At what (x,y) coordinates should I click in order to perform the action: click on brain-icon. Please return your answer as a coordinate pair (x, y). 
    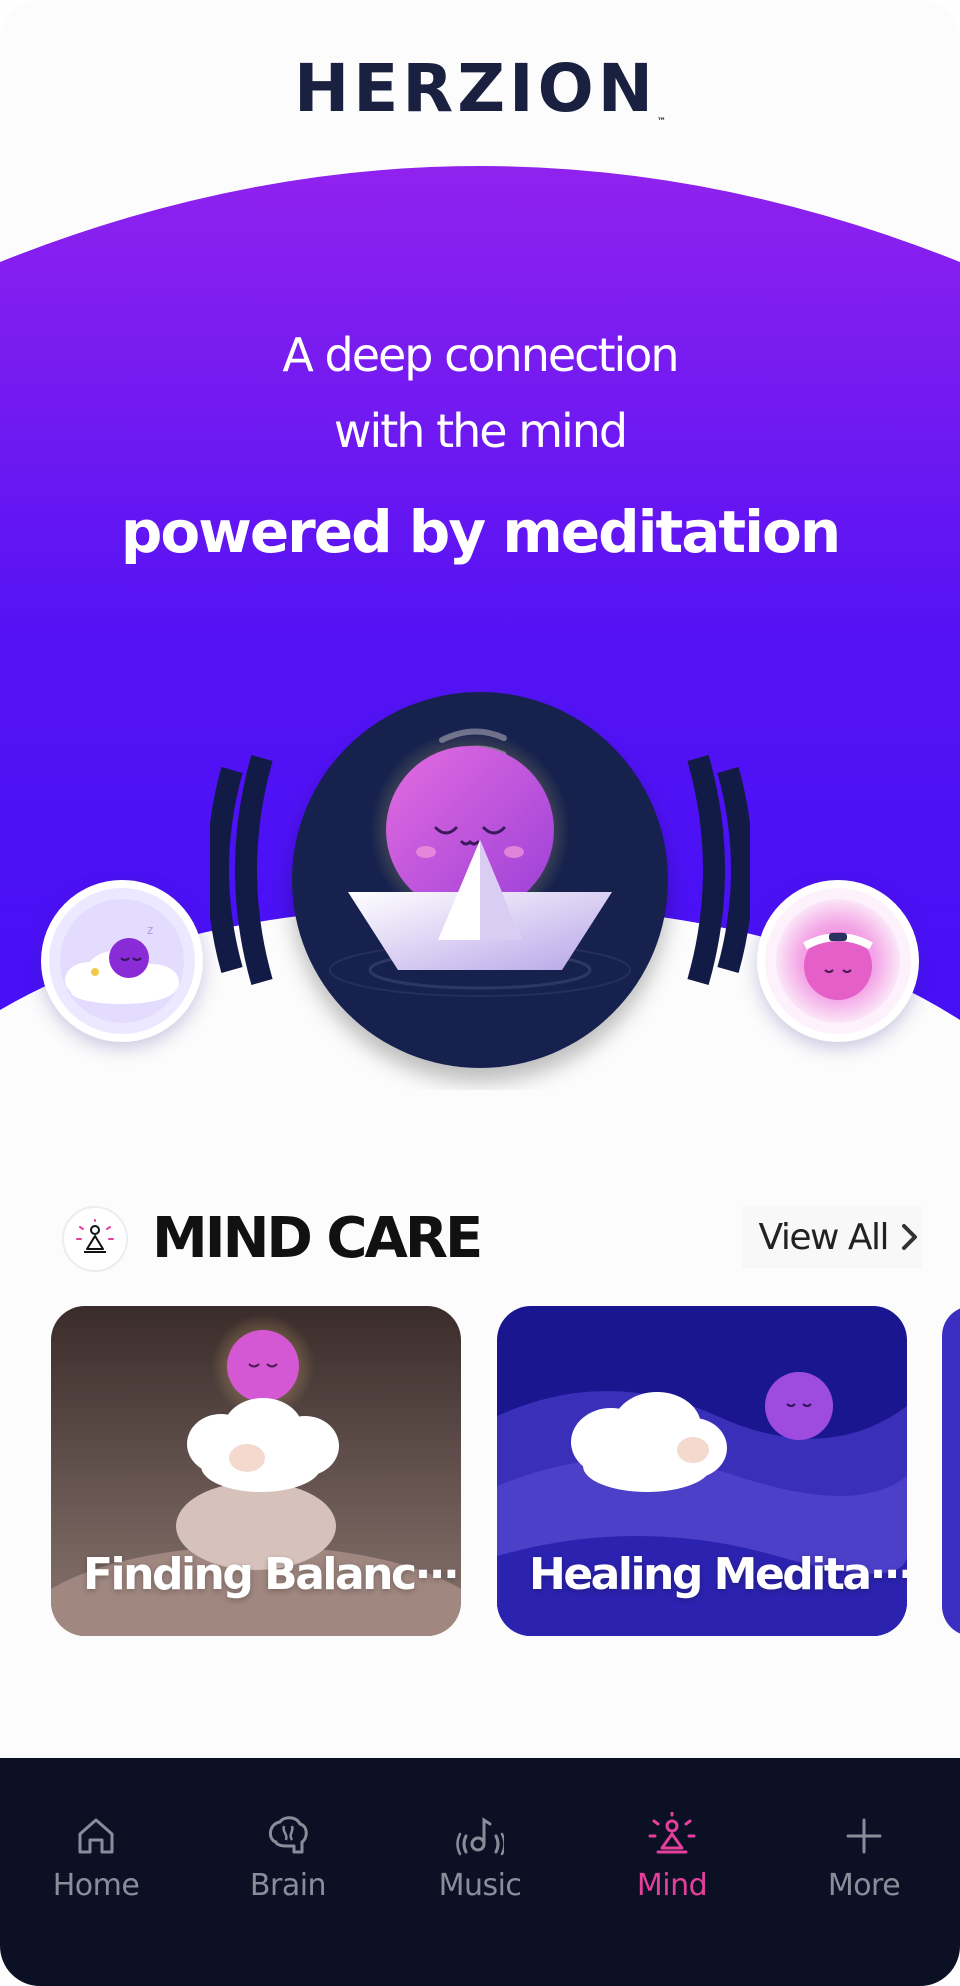
    Looking at the image, I should click on (288, 1835).